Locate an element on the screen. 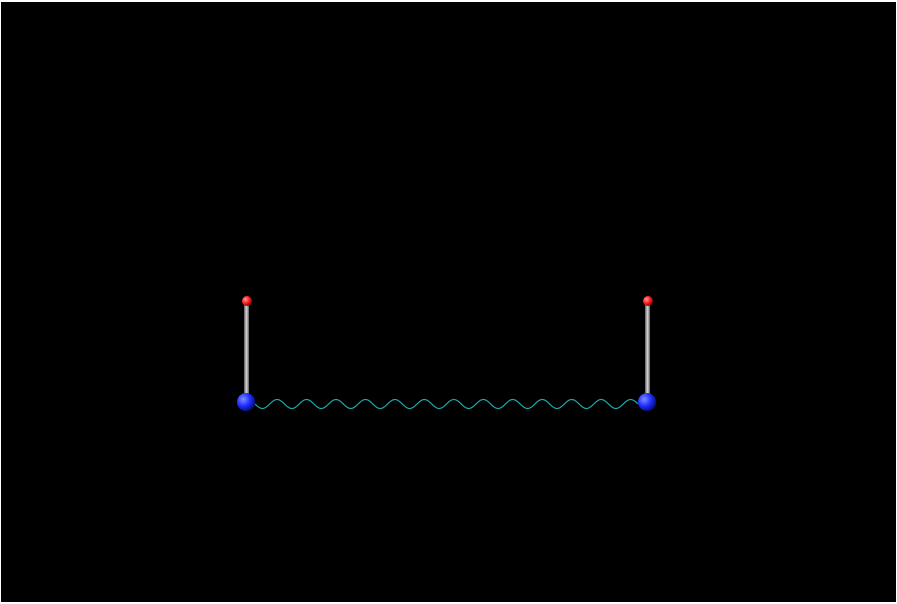 This screenshot has height=604, width=897. rod-bond-right is located at coordinates (647, 352).